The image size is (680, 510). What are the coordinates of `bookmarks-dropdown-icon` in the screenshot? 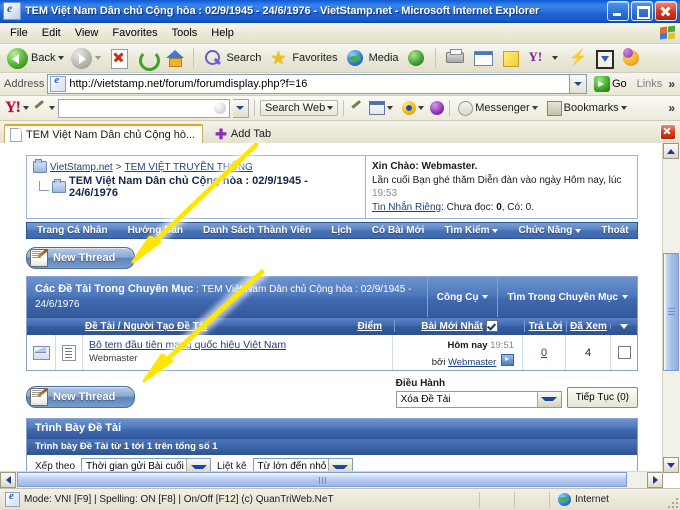 It's located at (623, 108).